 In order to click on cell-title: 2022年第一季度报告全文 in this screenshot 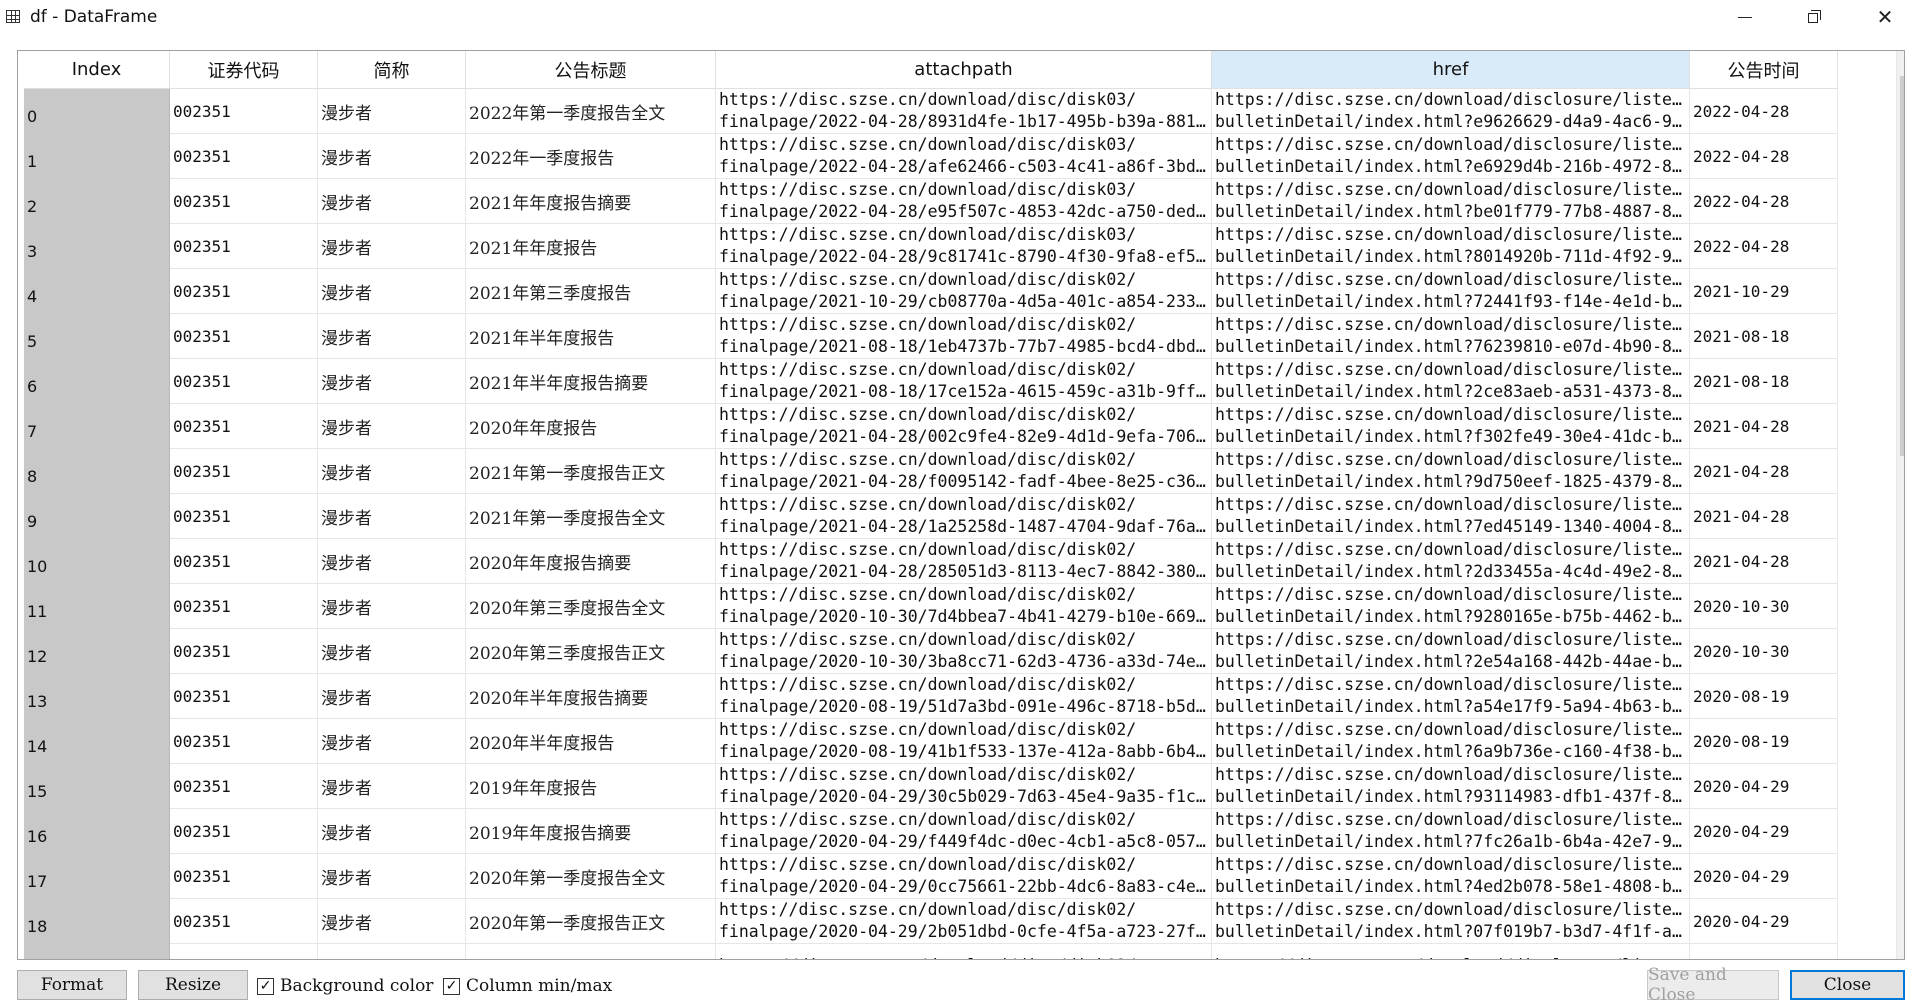, I will do `click(591, 111)`.